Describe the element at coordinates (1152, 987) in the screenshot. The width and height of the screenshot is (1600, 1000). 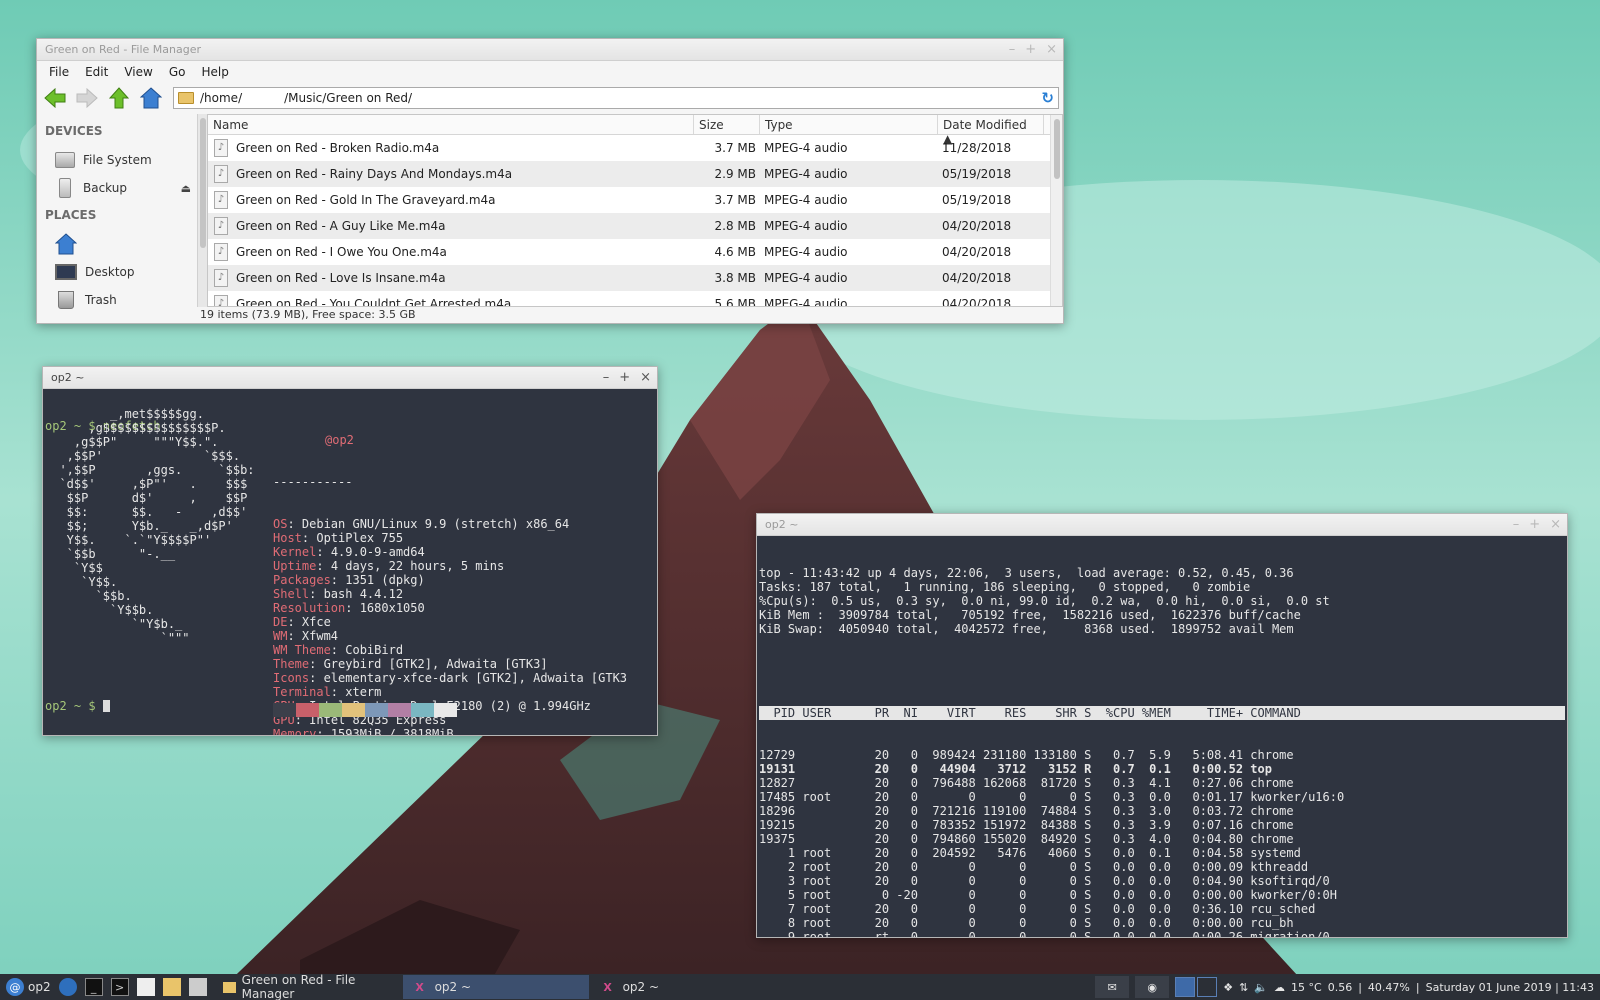
I see `chrome-icon: ◉` at that location.